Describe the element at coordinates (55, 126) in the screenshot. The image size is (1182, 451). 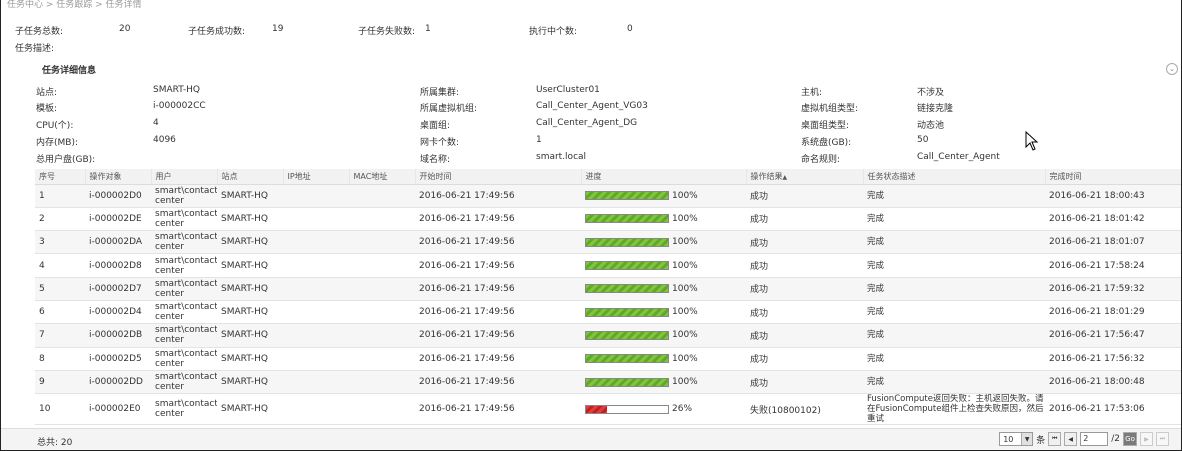
I see `cpu-label: CPU(个):` at that location.